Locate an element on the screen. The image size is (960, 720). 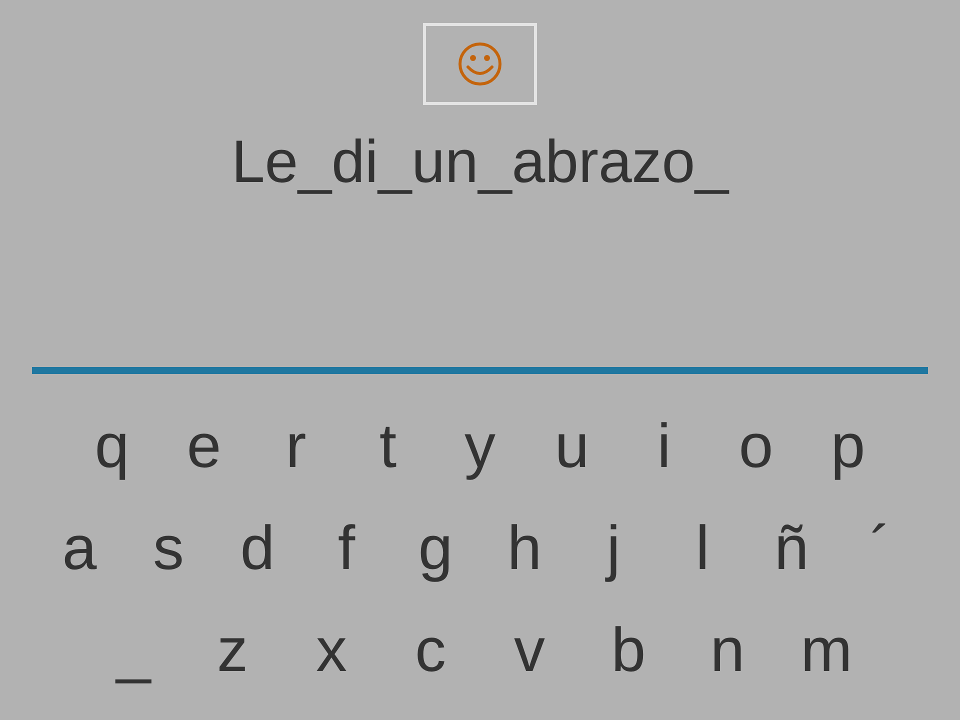
smiley-icon is located at coordinates (480, 64).